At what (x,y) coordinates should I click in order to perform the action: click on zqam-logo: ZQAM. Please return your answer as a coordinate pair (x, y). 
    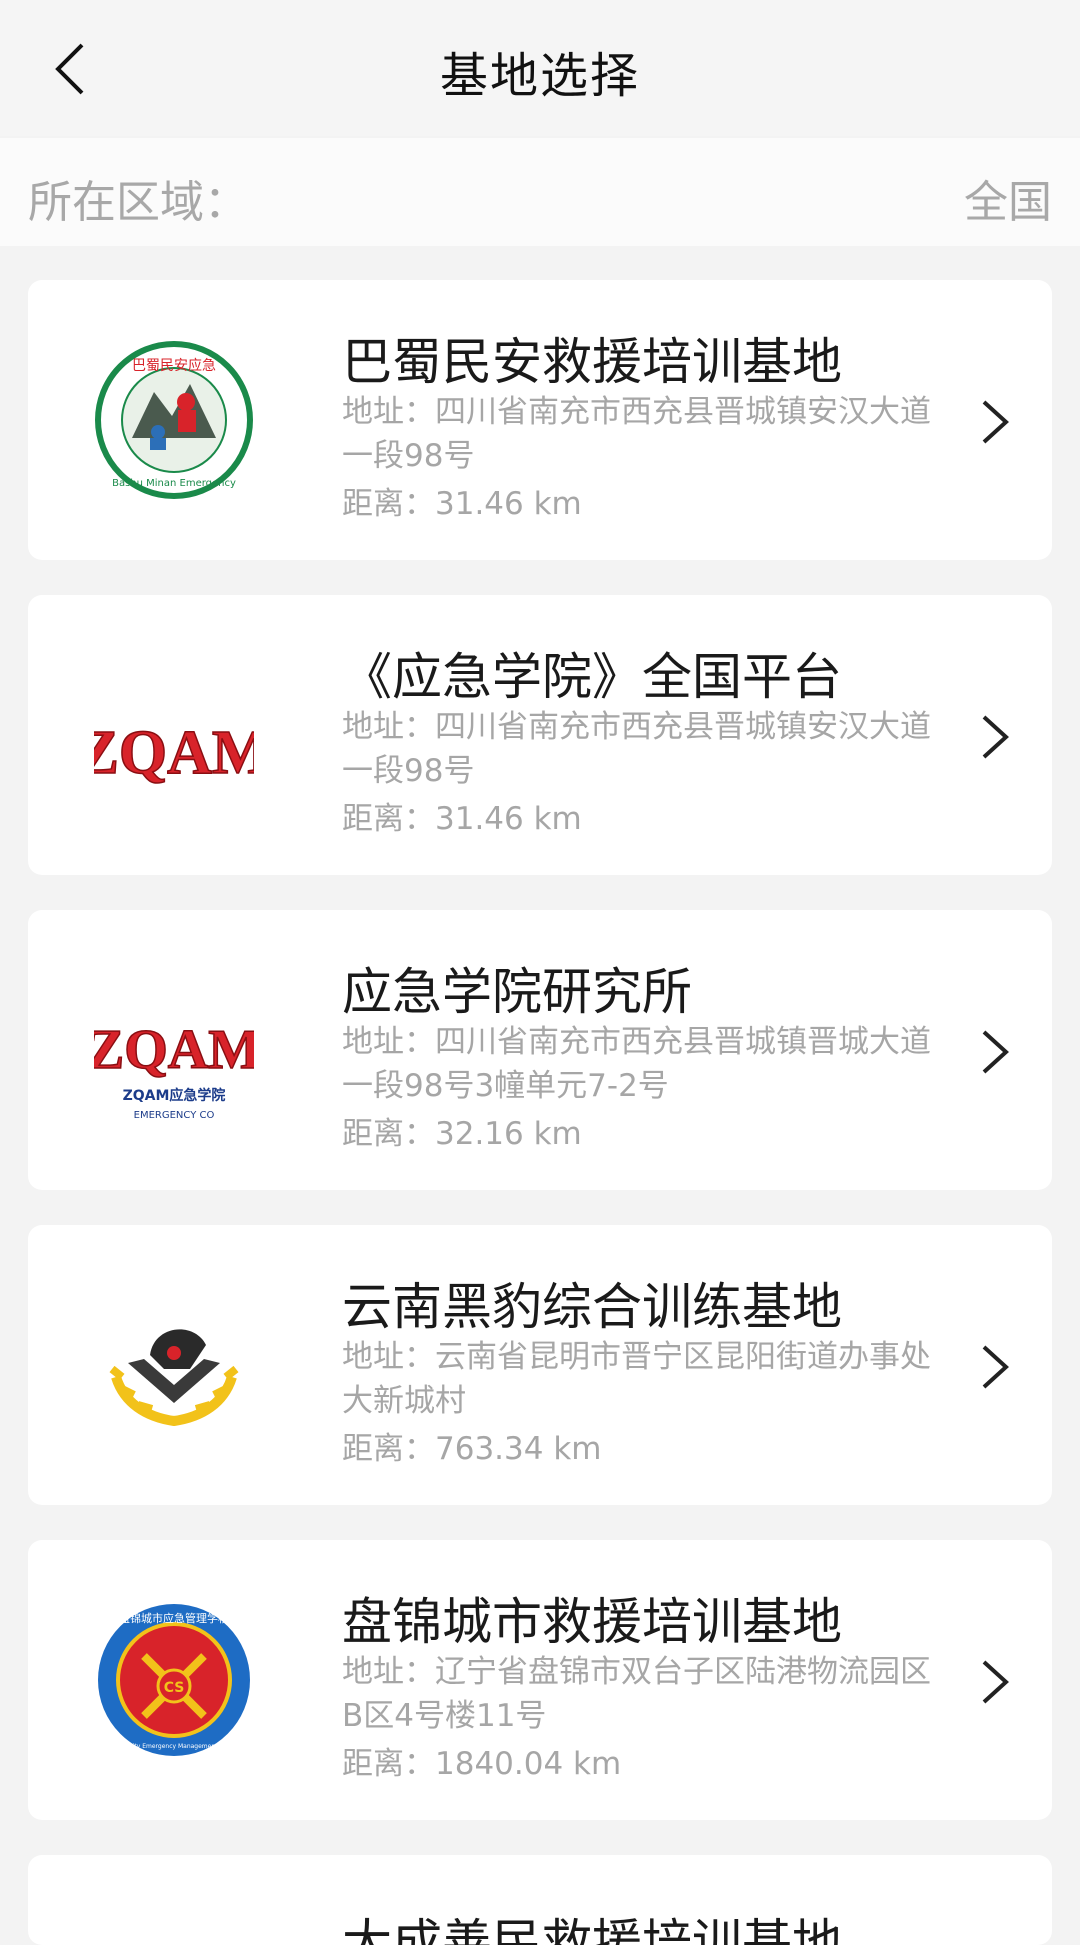
    Looking at the image, I should click on (174, 735).